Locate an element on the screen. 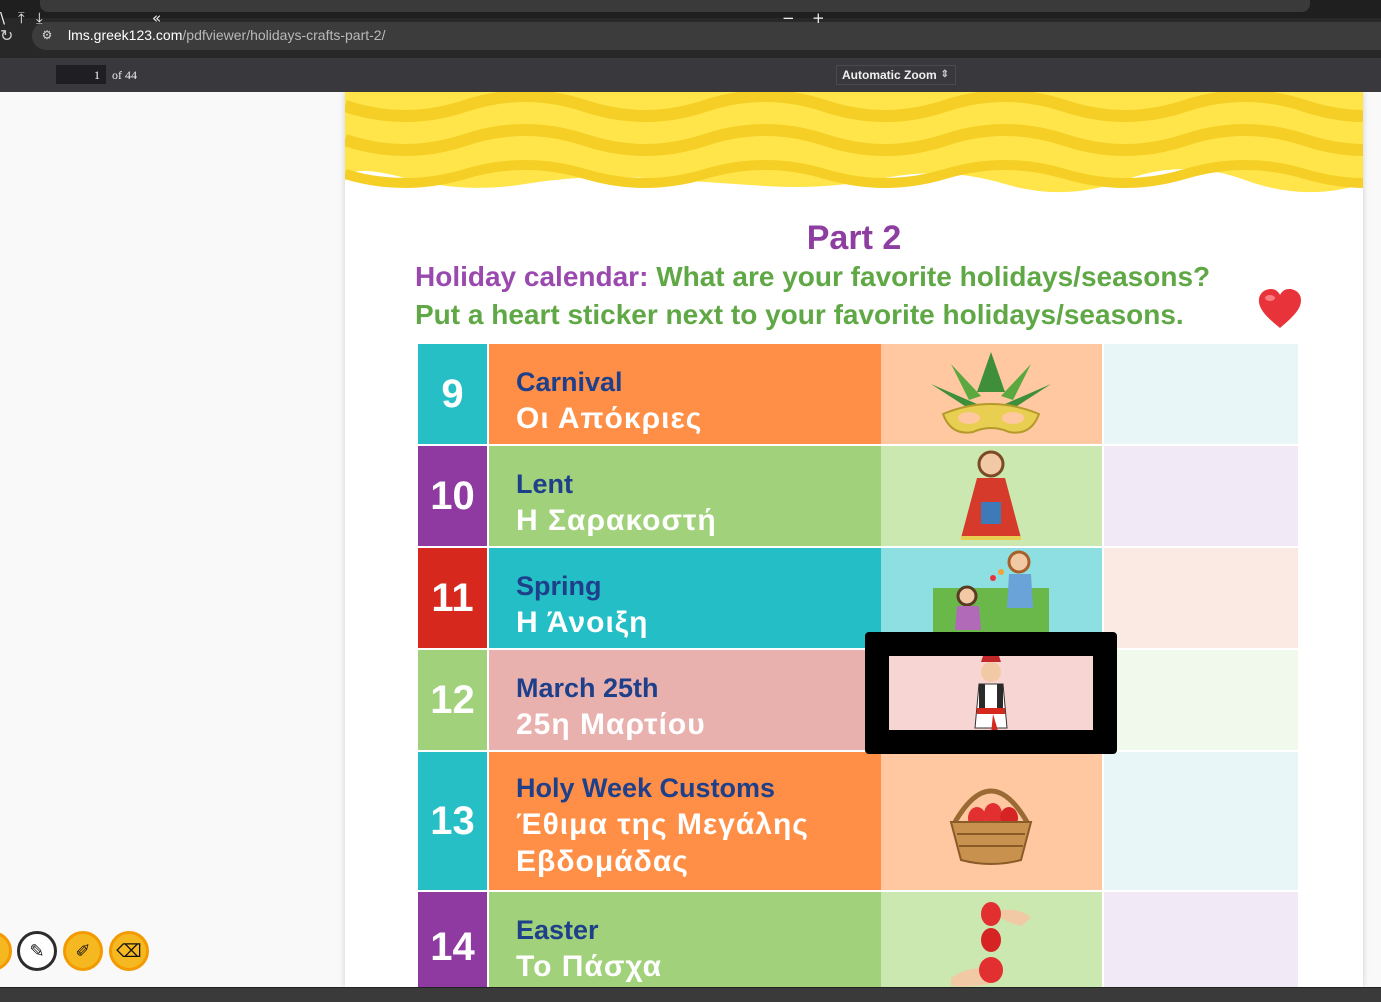  egg-tapping-hands-icon is located at coordinates (991, 944).